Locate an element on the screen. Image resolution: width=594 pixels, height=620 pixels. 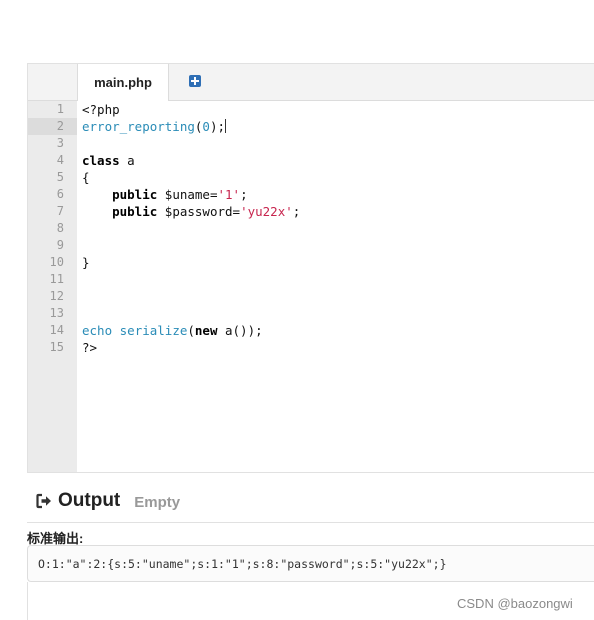
output-status: Empty is located at coordinates (157, 502).